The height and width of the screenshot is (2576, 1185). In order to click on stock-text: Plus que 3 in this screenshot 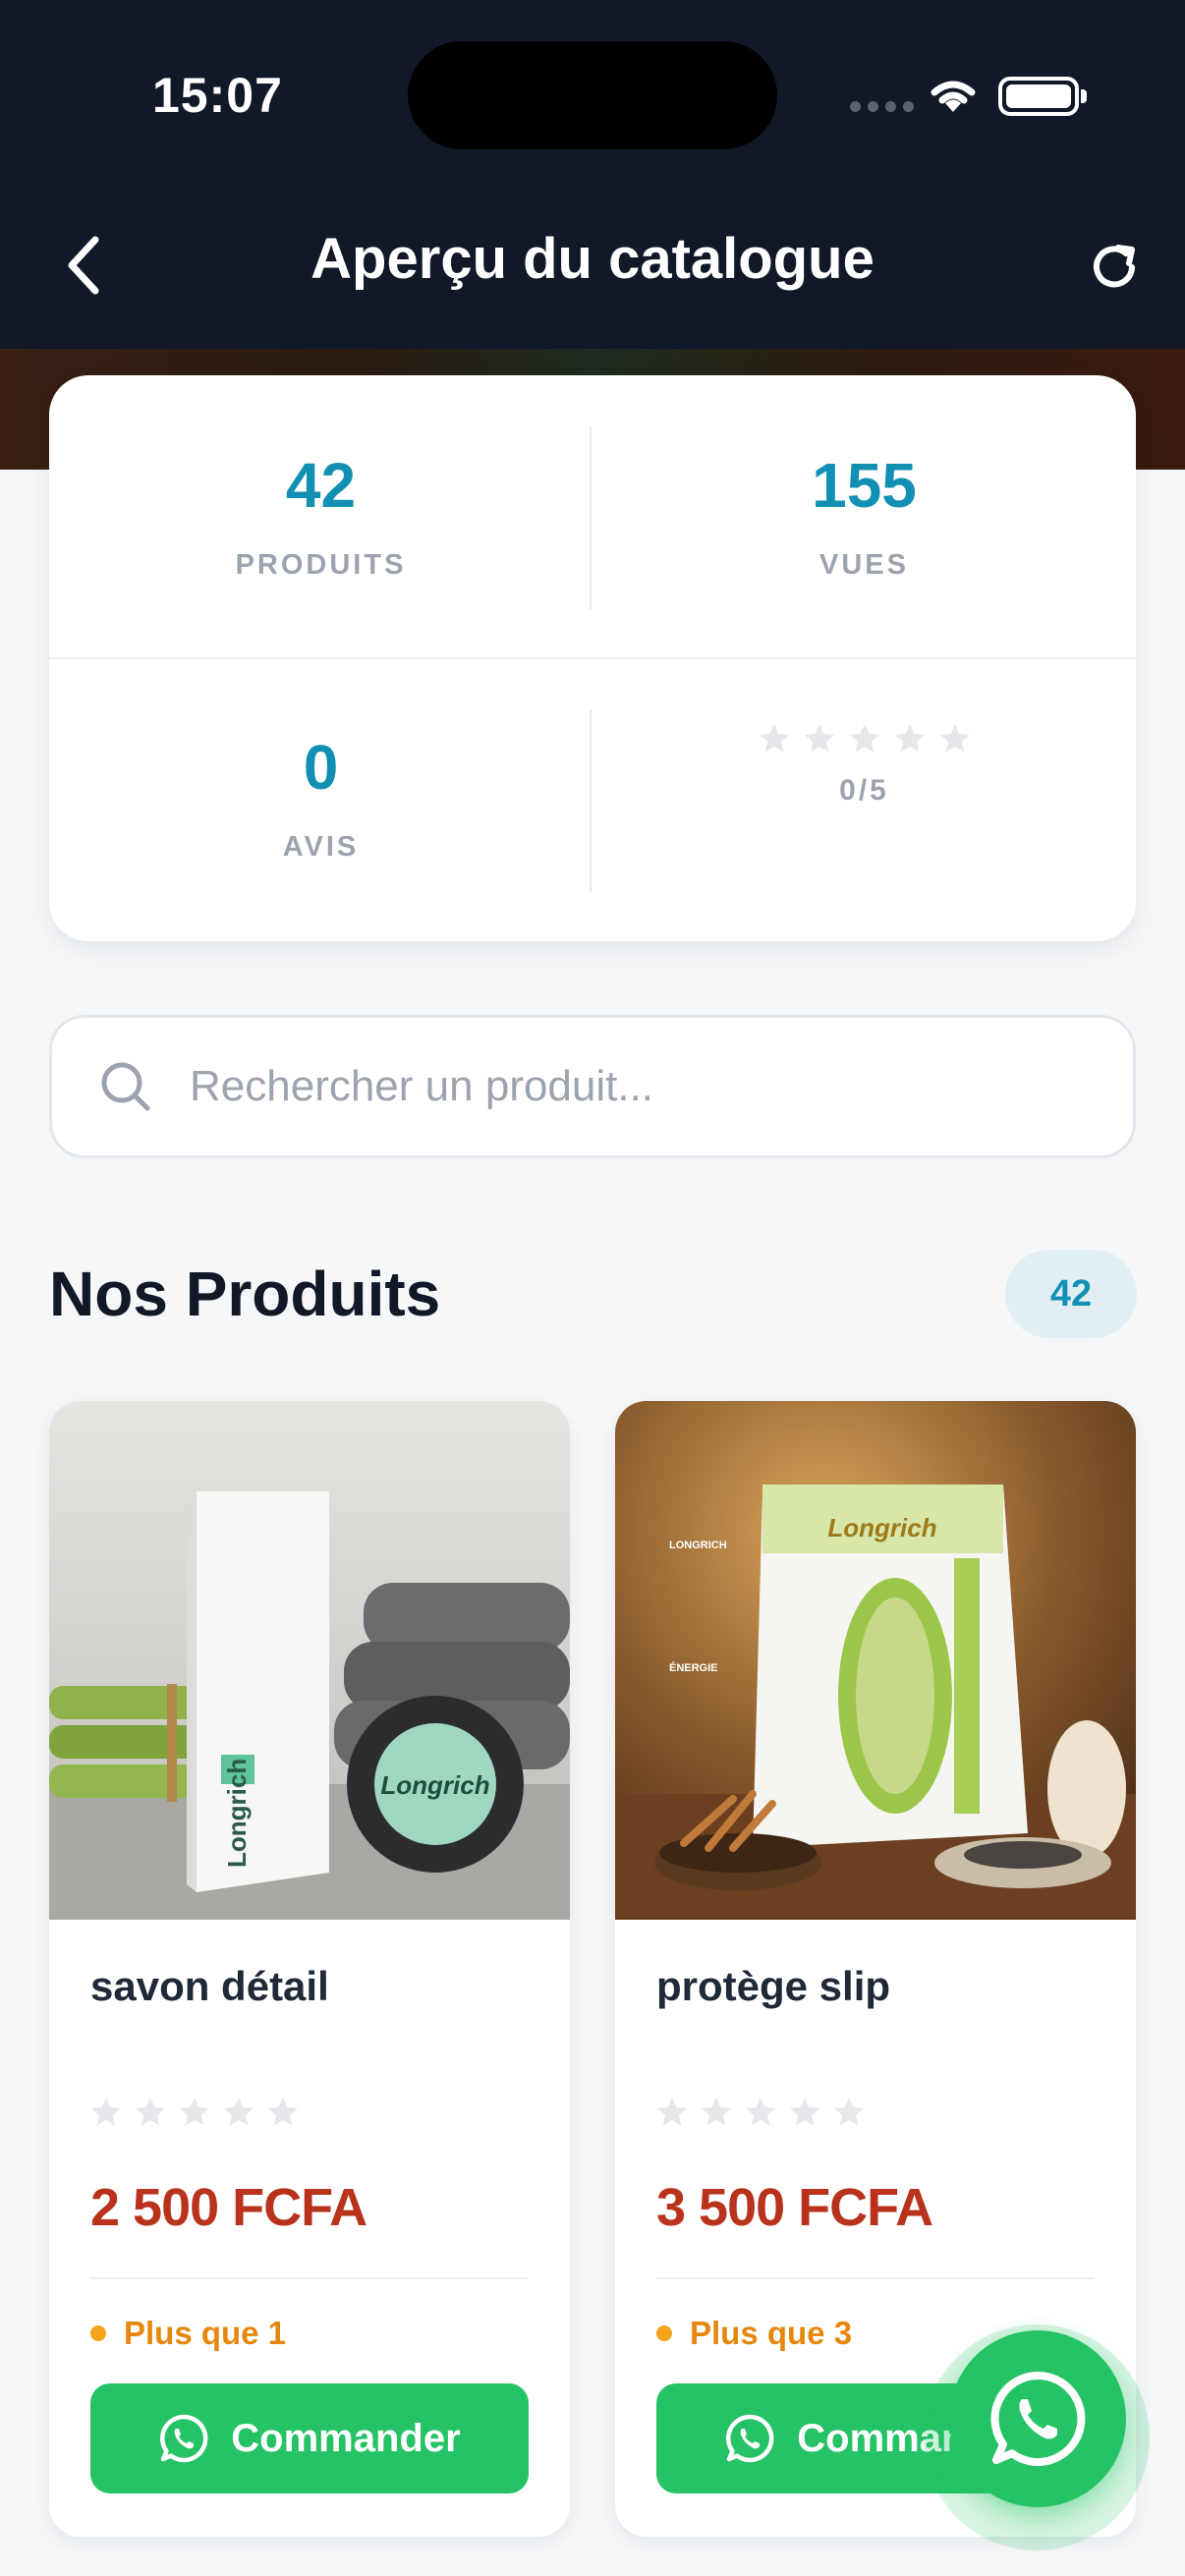, I will do `click(772, 2333)`.